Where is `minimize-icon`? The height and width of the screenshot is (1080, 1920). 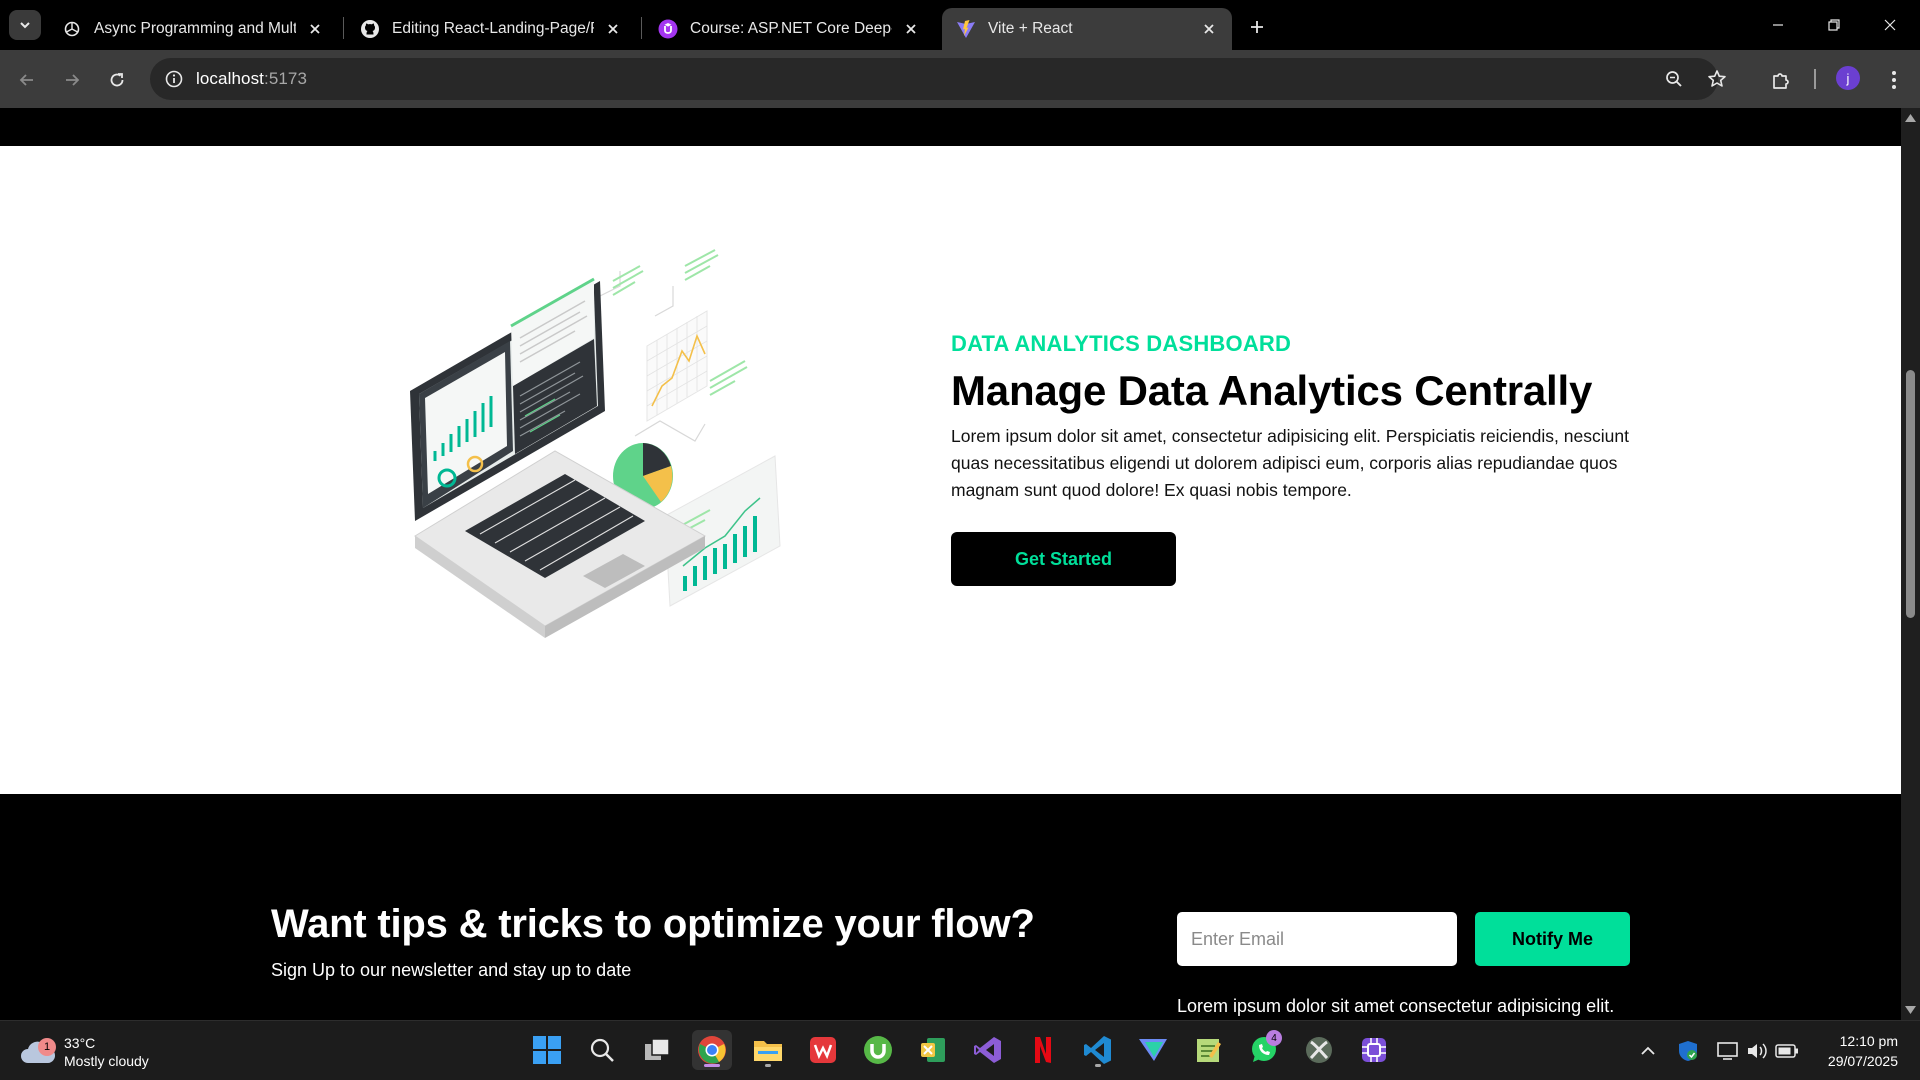
minimize-icon is located at coordinates (1778, 25).